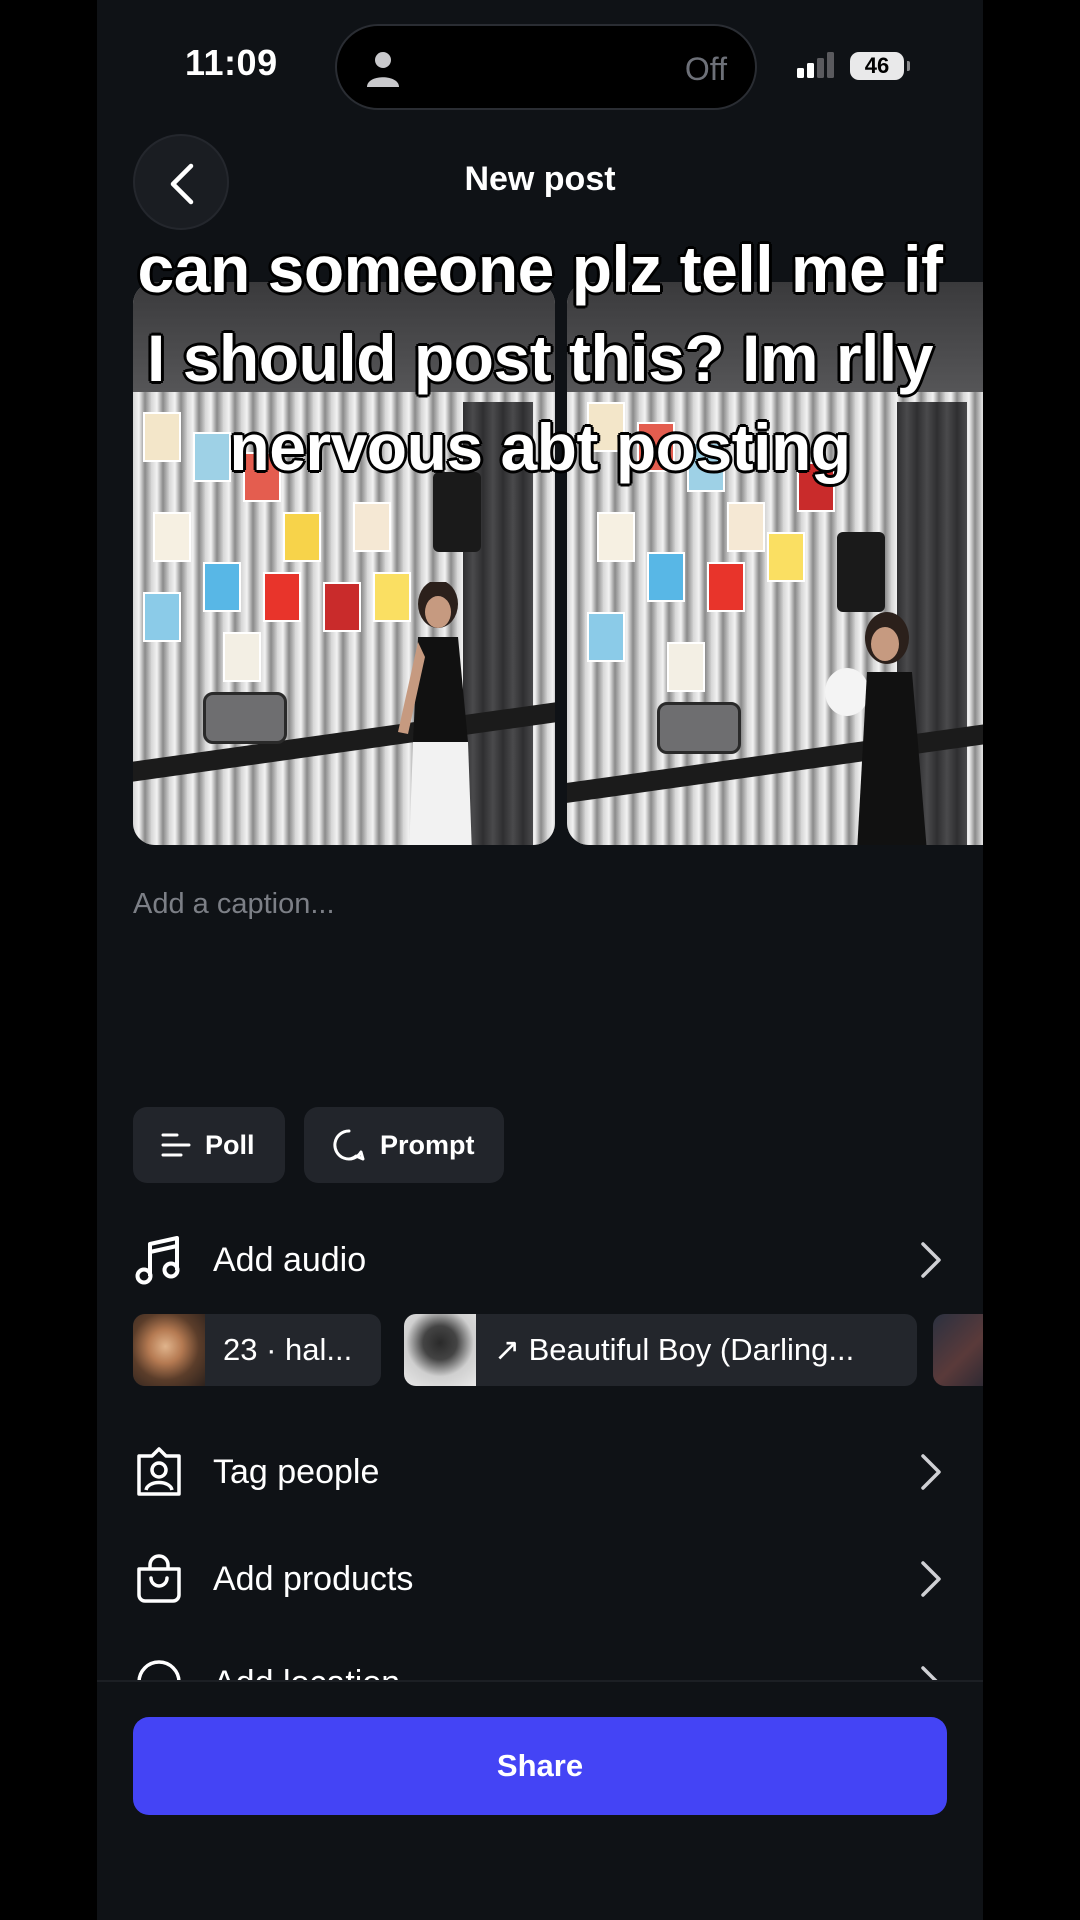  Describe the element at coordinates (538, 1260) in the screenshot. I see `add-audio-row: Add audio` at that location.